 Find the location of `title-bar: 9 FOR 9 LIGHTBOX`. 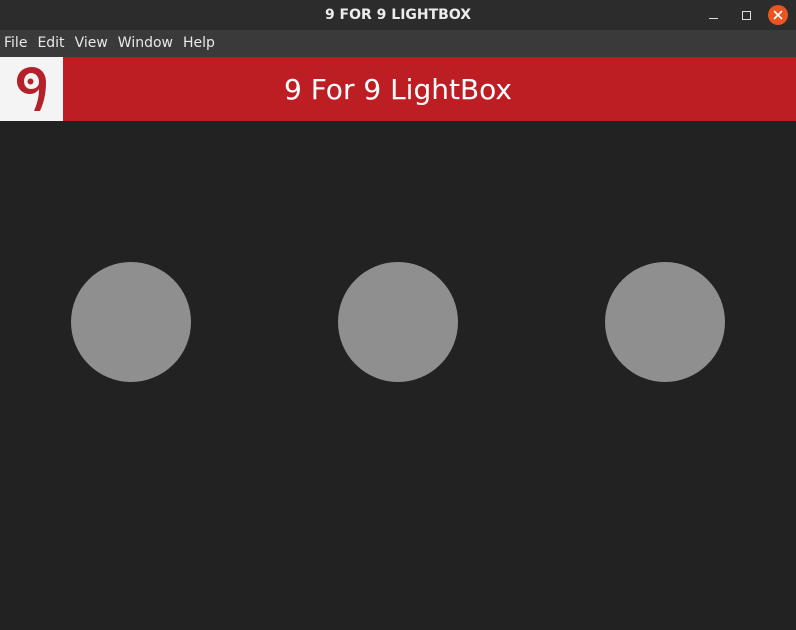

title-bar: 9 FOR 9 LIGHTBOX is located at coordinates (398, 15).